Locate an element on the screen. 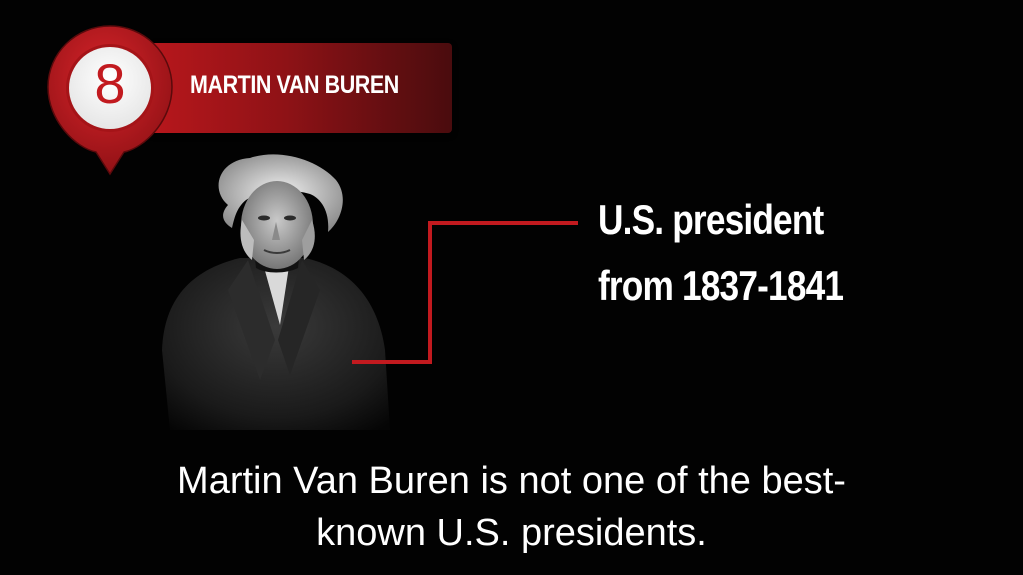 This screenshot has width=1023, height=575. fact-line-1: U.S. president is located at coordinates (711, 219).